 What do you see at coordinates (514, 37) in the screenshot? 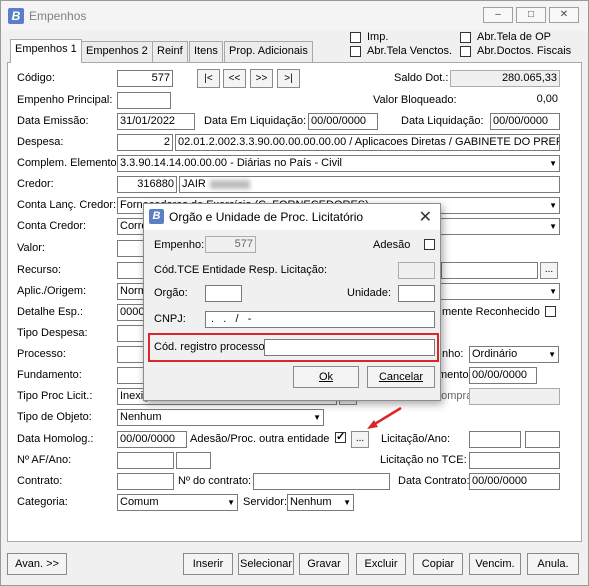
I see `tela-op-label: Abr.Tela de OP` at bounding box center [514, 37].